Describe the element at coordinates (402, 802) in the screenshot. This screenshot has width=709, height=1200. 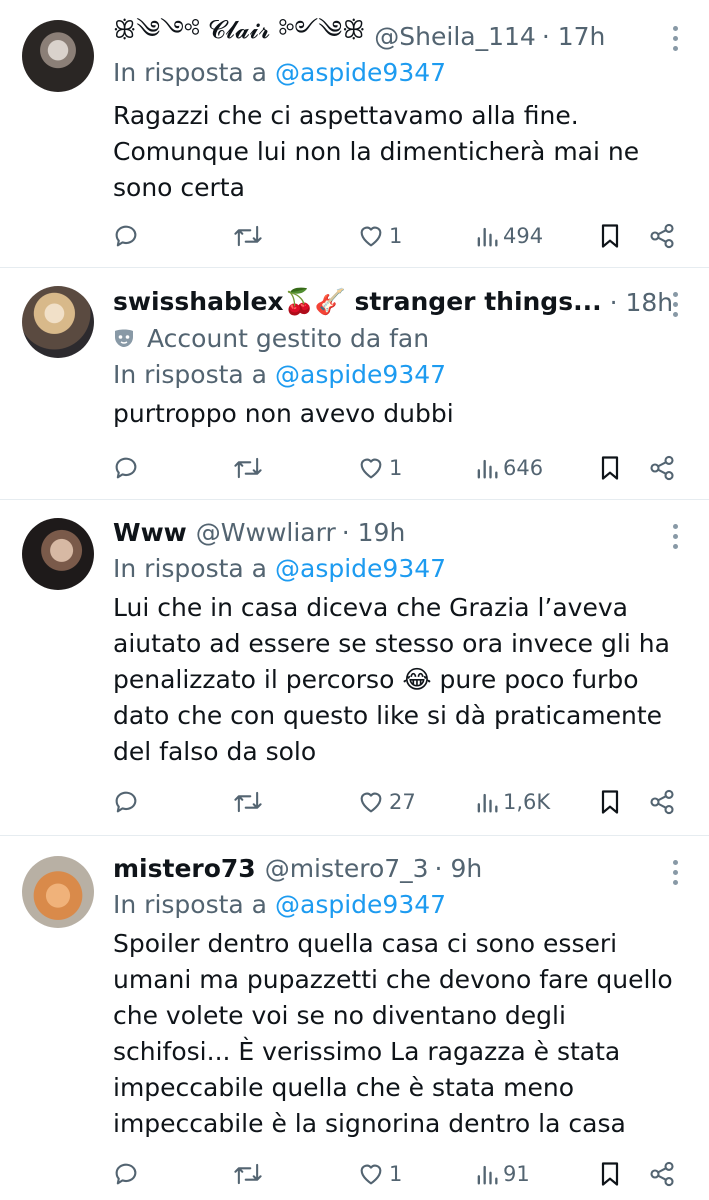
I see `like-count: 27` at that location.